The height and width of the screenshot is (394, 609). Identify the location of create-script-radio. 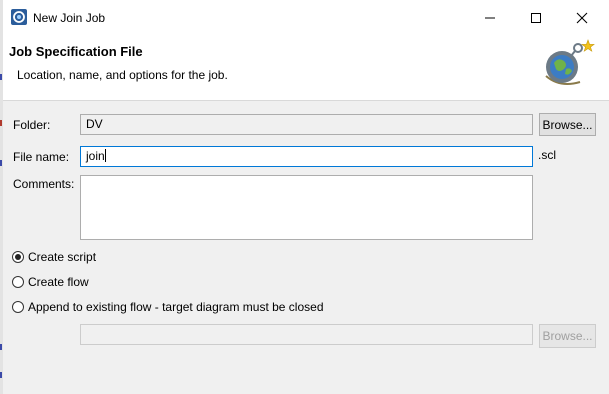
(18, 257).